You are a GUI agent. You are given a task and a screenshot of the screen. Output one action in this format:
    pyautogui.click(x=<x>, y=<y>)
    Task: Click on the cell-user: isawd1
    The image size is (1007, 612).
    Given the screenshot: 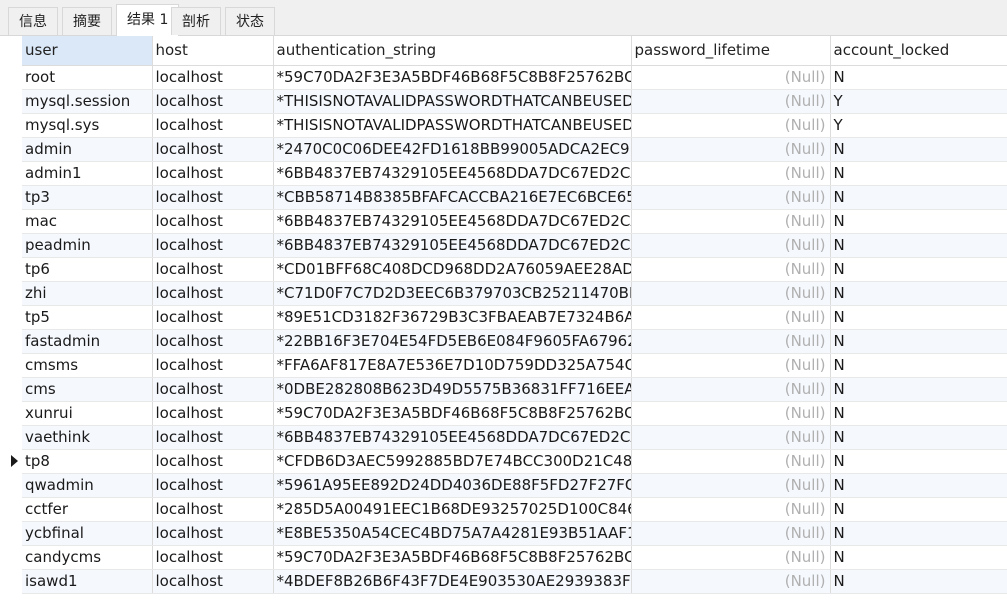 What is the action you would take?
    pyautogui.click(x=87, y=581)
    